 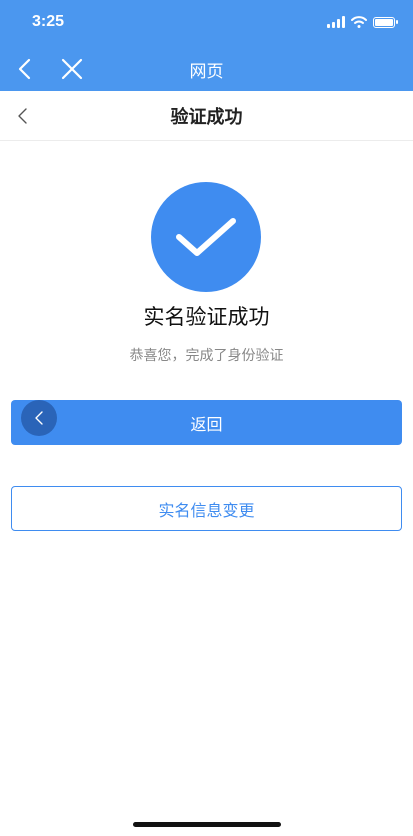 I want to click on floating-back-button, so click(x=39, y=418).